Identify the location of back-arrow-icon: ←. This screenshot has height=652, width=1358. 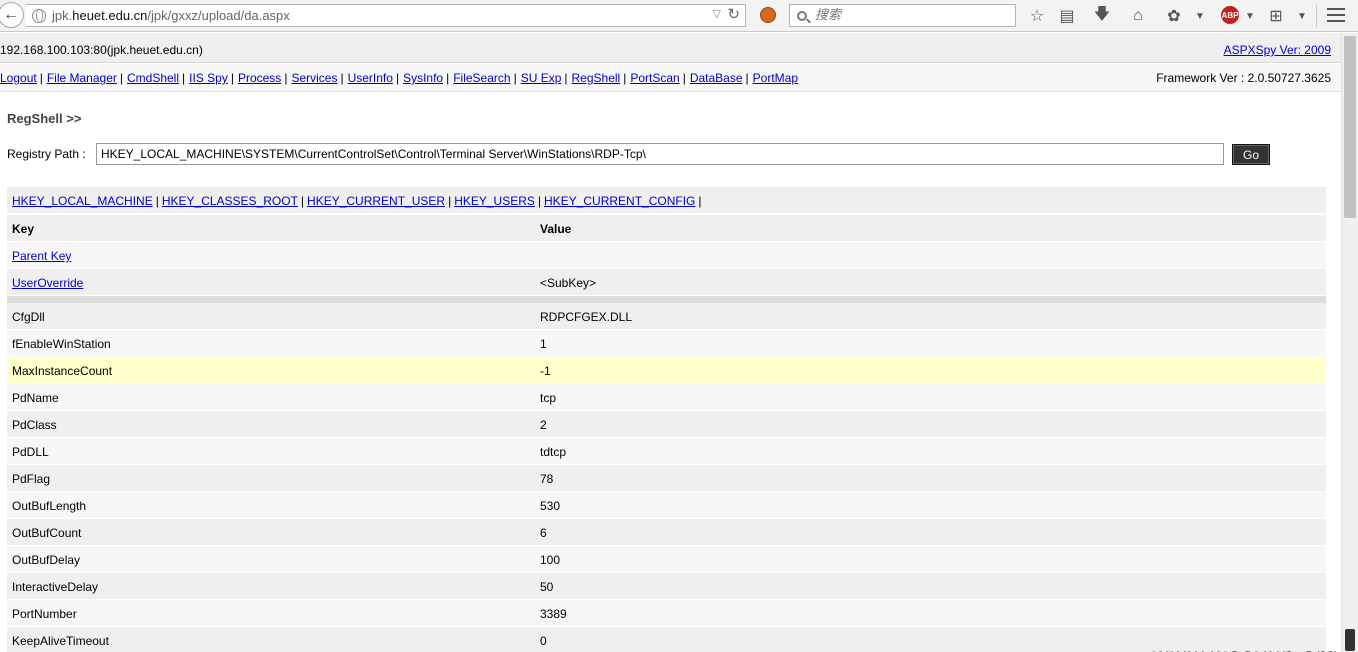
(12, 15).